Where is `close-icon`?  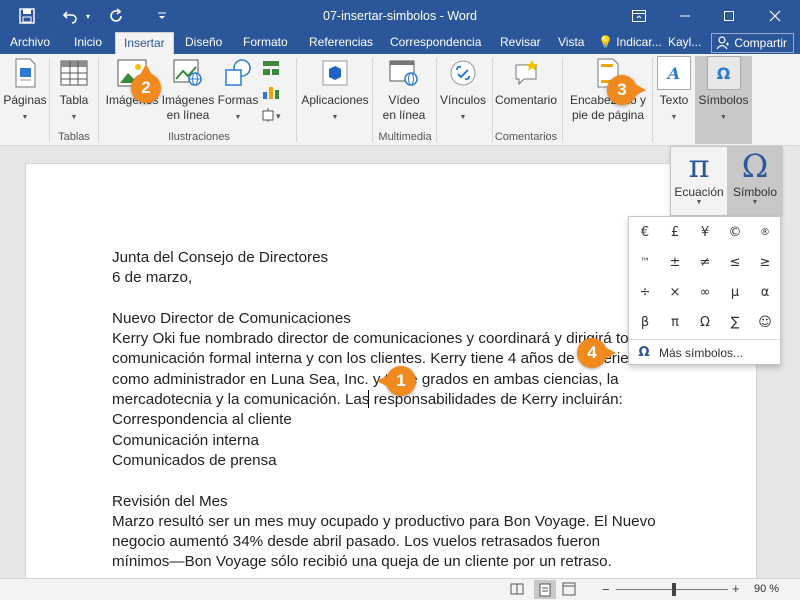
close-icon is located at coordinates (775, 16).